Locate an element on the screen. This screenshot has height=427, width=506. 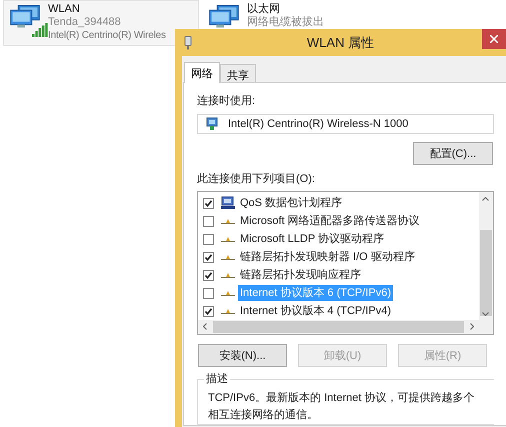
adapter-device: Intel(R) Centrino(R) Wireles is located at coordinates (107, 36).